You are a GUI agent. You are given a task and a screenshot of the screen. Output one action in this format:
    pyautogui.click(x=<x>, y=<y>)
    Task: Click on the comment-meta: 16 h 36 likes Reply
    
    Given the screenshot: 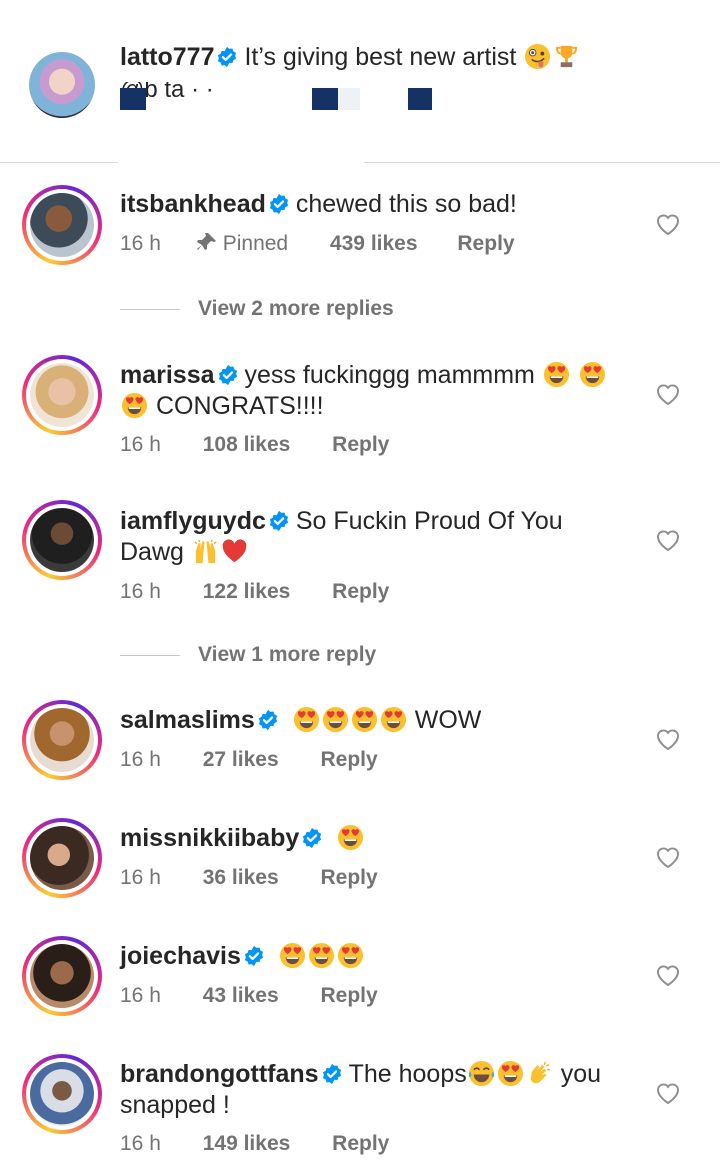 What is the action you would take?
    pyautogui.click(x=249, y=878)
    